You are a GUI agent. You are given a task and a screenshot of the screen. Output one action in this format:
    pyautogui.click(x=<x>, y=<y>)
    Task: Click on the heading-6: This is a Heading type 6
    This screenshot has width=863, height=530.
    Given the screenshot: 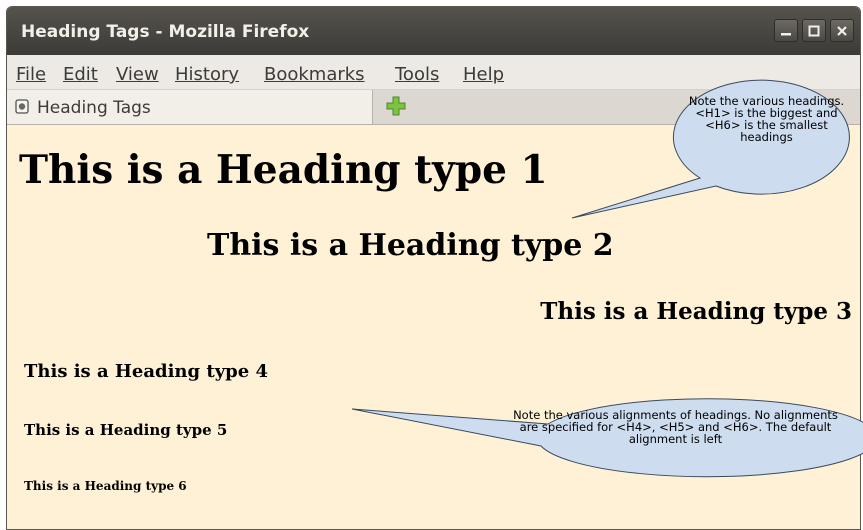 What is the action you would take?
    pyautogui.click(x=105, y=486)
    